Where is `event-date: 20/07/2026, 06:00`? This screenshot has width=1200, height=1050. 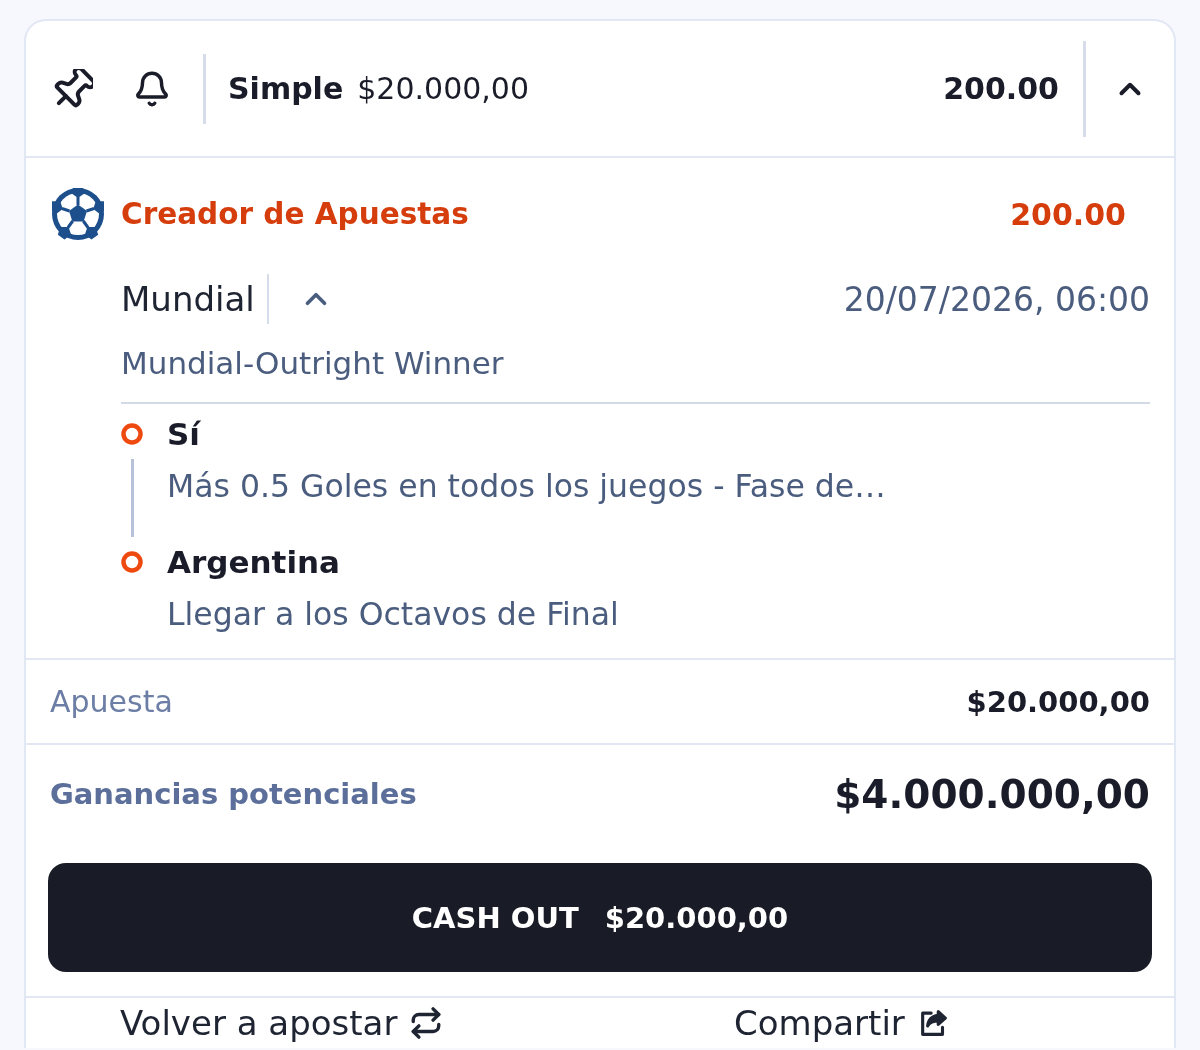 event-date: 20/07/2026, 06:00 is located at coordinates (996, 299).